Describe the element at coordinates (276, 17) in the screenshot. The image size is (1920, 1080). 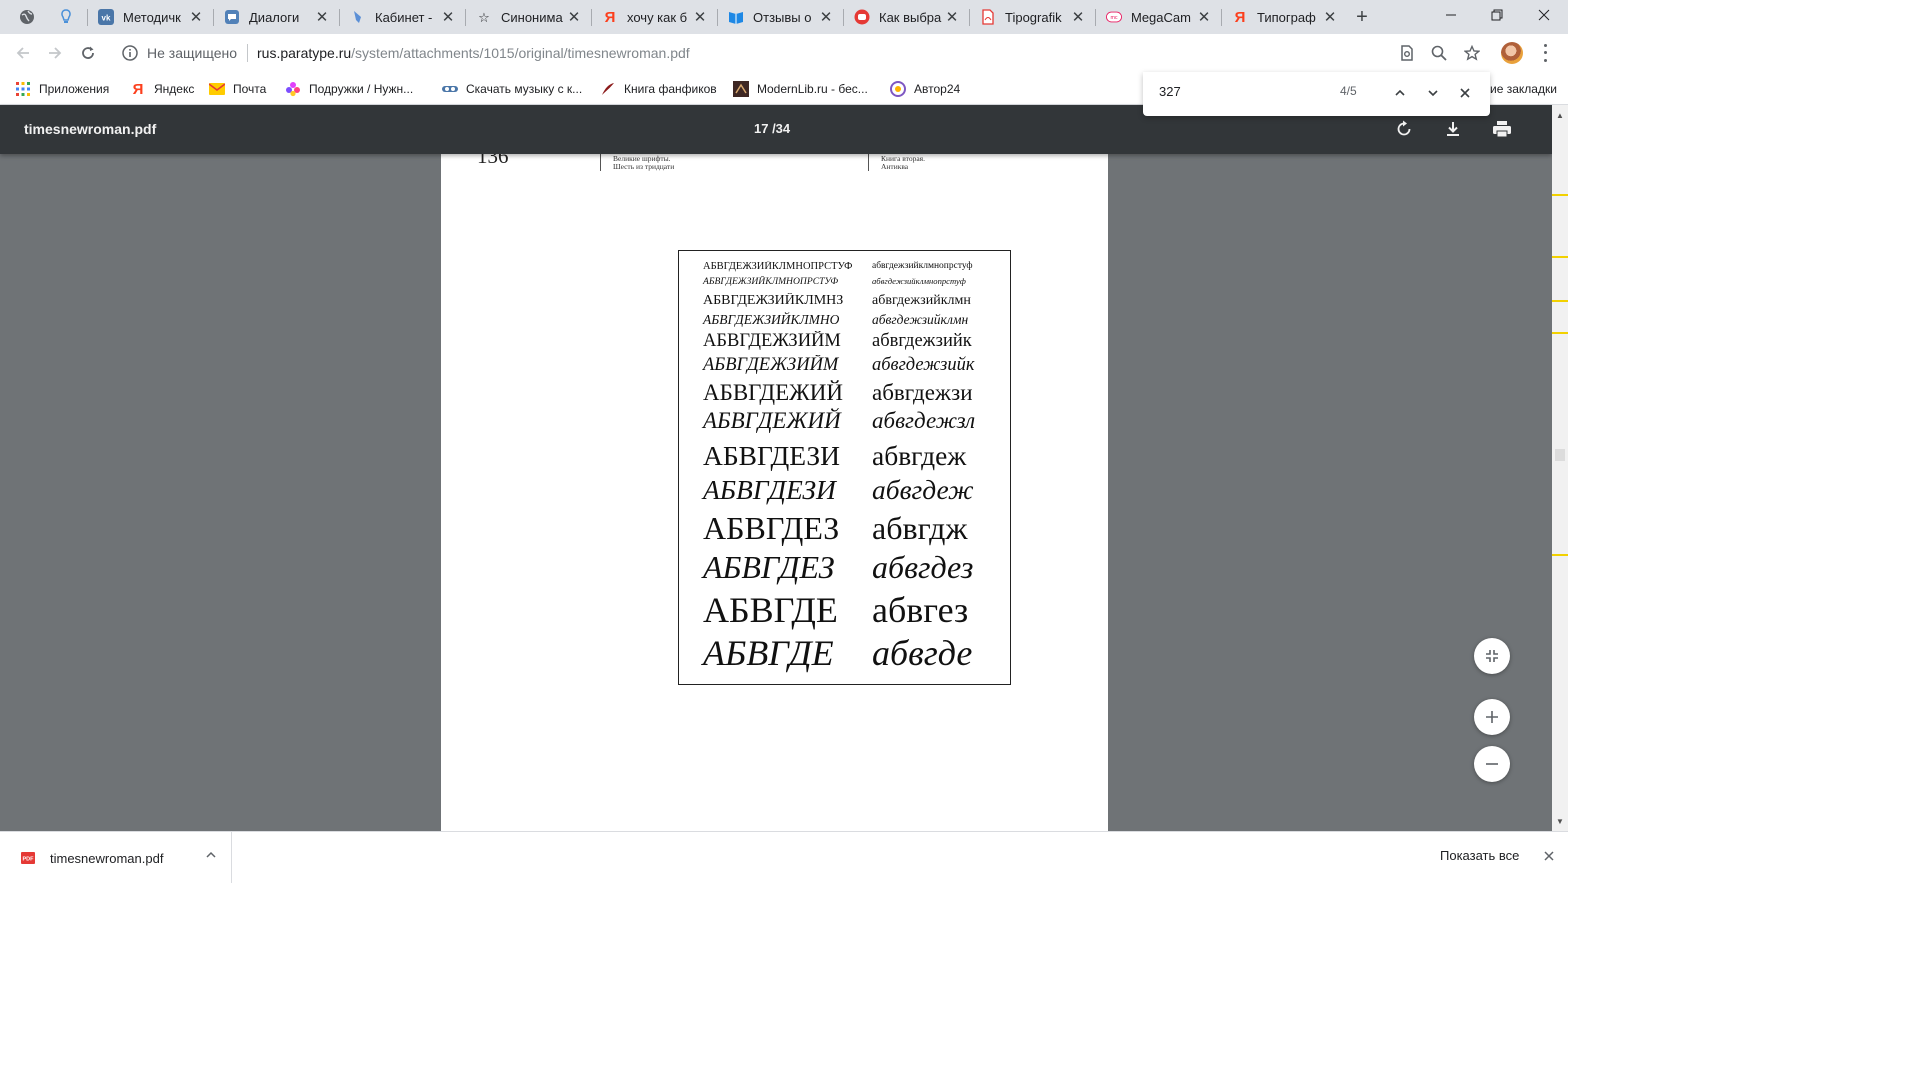
I see `tab-1: Диалоги ✕` at that location.